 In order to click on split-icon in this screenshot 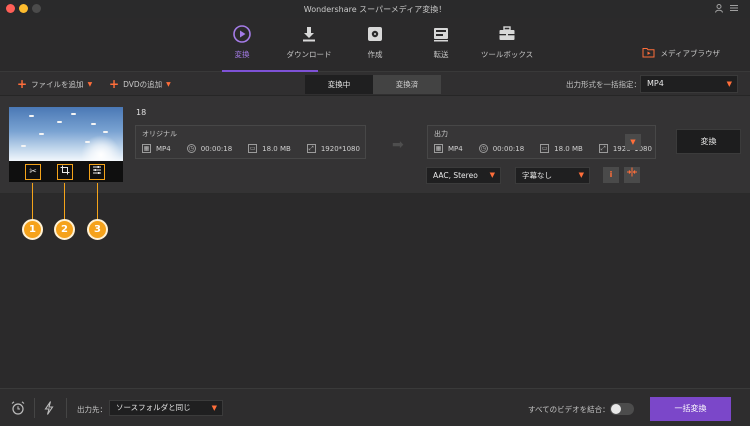, I will do `click(632, 173)`.